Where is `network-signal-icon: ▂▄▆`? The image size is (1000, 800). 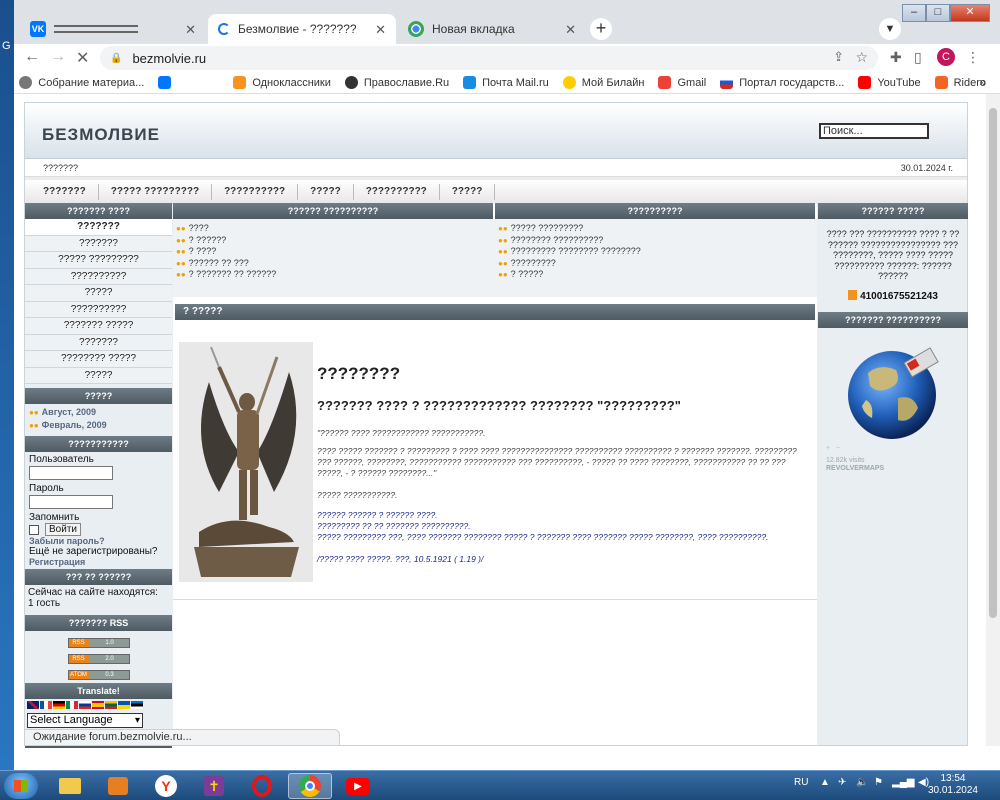 network-signal-icon: ▂▄▆ is located at coordinates (903, 782).